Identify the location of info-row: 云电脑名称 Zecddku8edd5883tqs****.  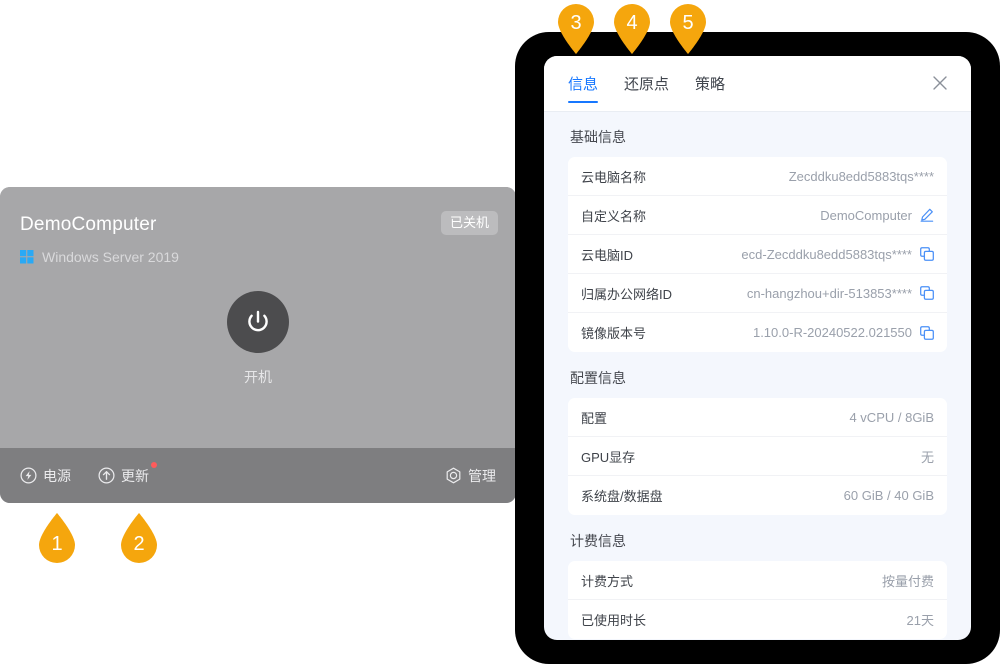
(757, 176).